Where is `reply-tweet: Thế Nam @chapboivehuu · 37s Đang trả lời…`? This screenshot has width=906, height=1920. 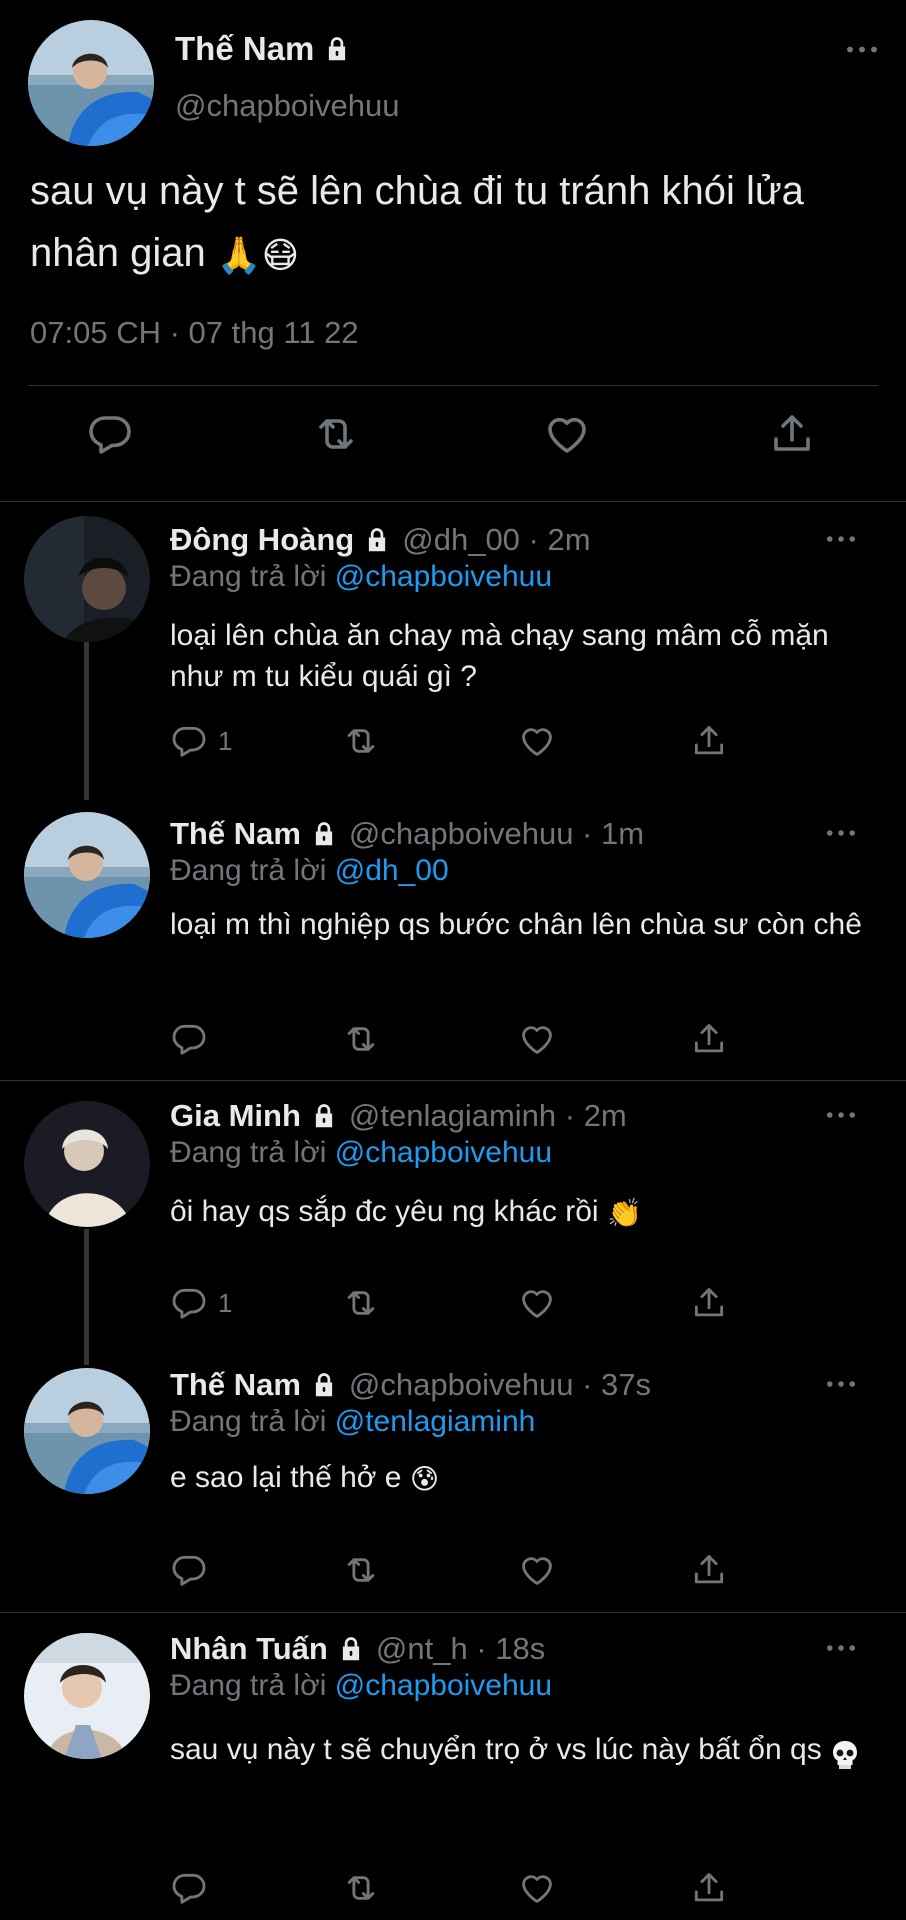
reply-tweet: Thế Nam @chapboivehuu · 37s Đang trả lời… is located at coordinates (453, 1487).